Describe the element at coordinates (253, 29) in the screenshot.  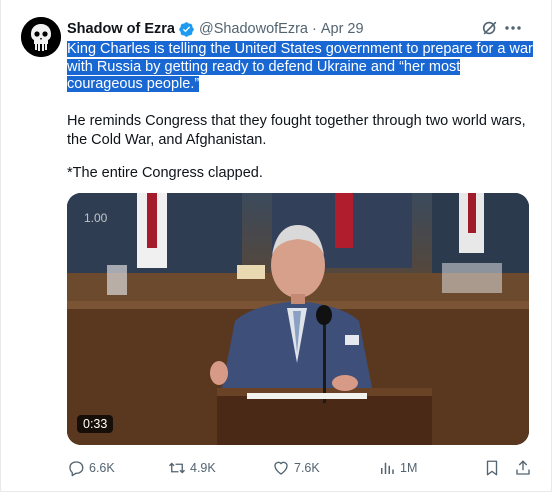
I see `user-handle: @ShadowofEzra` at that location.